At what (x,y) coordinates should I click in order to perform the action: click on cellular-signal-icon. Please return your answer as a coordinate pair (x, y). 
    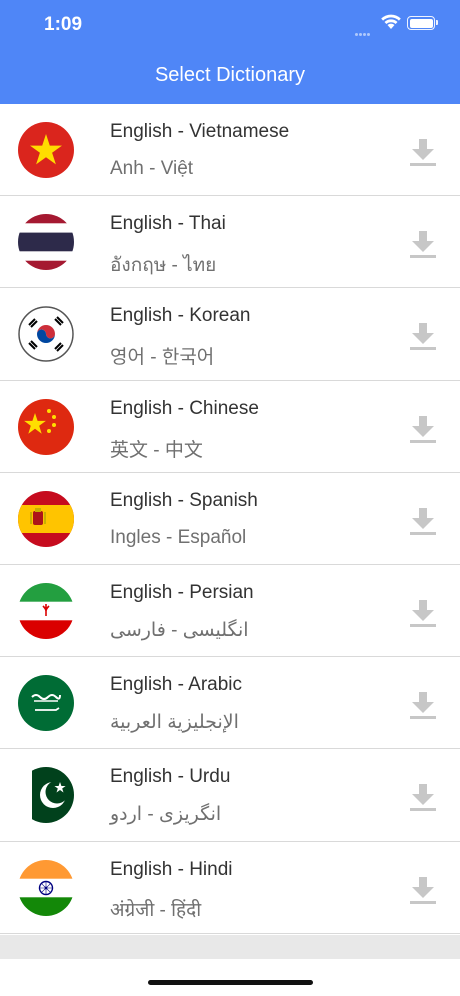
    Looking at the image, I should click on (364, 29).